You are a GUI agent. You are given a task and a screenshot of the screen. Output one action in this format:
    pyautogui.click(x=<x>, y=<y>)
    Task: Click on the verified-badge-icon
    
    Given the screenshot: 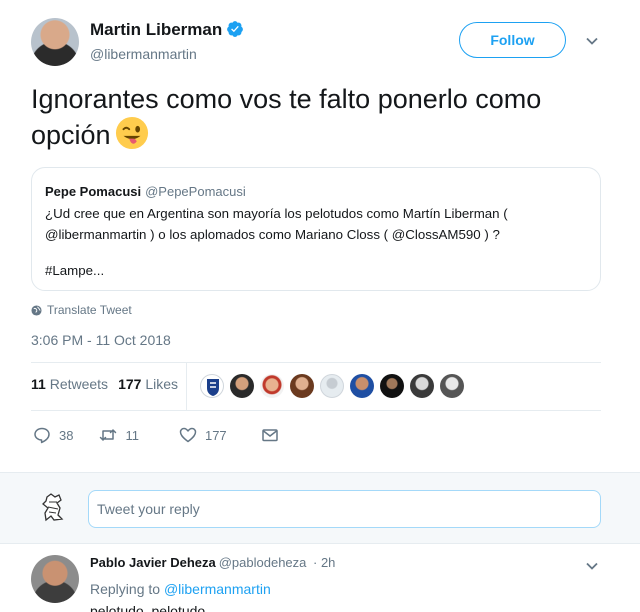 What is the action you would take?
    pyautogui.click(x=235, y=29)
    